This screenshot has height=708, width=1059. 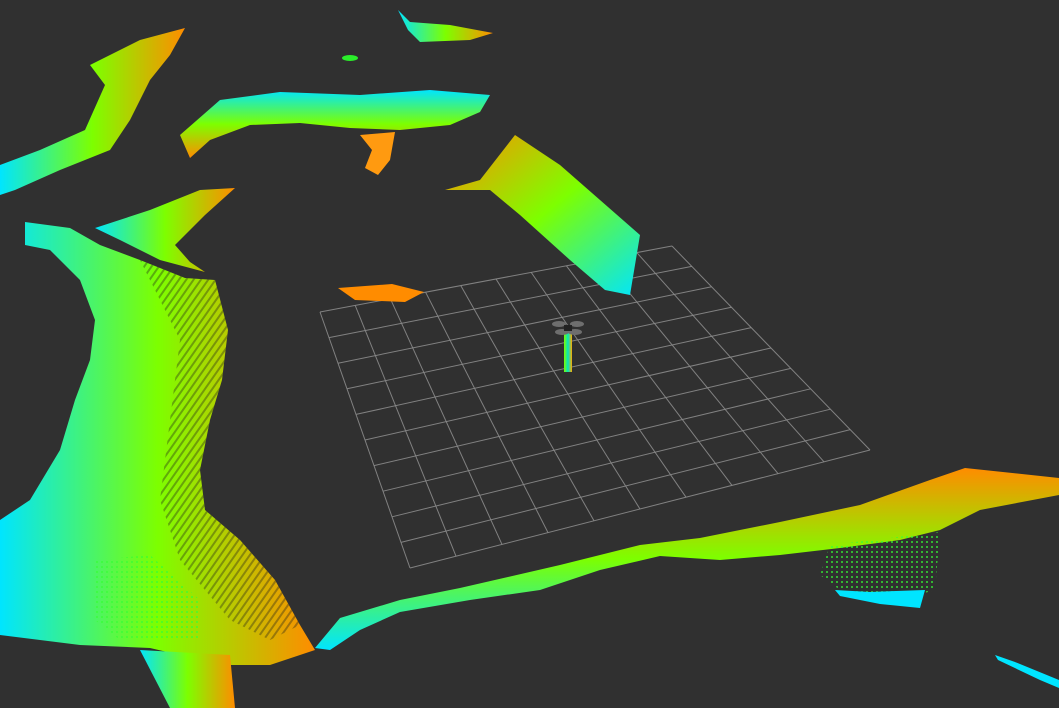 What do you see at coordinates (1027, 671) in the screenshot?
I see `pointcloud-edge-bottom-right` at bounding box center [1027, 671].